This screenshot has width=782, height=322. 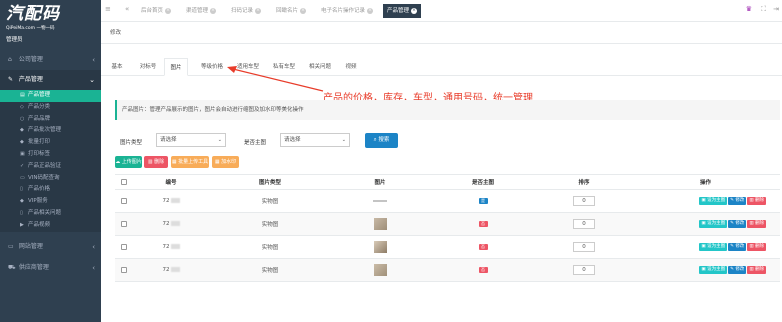 What do you see at coordinates (50, 60) in the screenshot?
I see `menu-group-company: ⌂ 公司管理 ‹` at bounding box center [50, 60].